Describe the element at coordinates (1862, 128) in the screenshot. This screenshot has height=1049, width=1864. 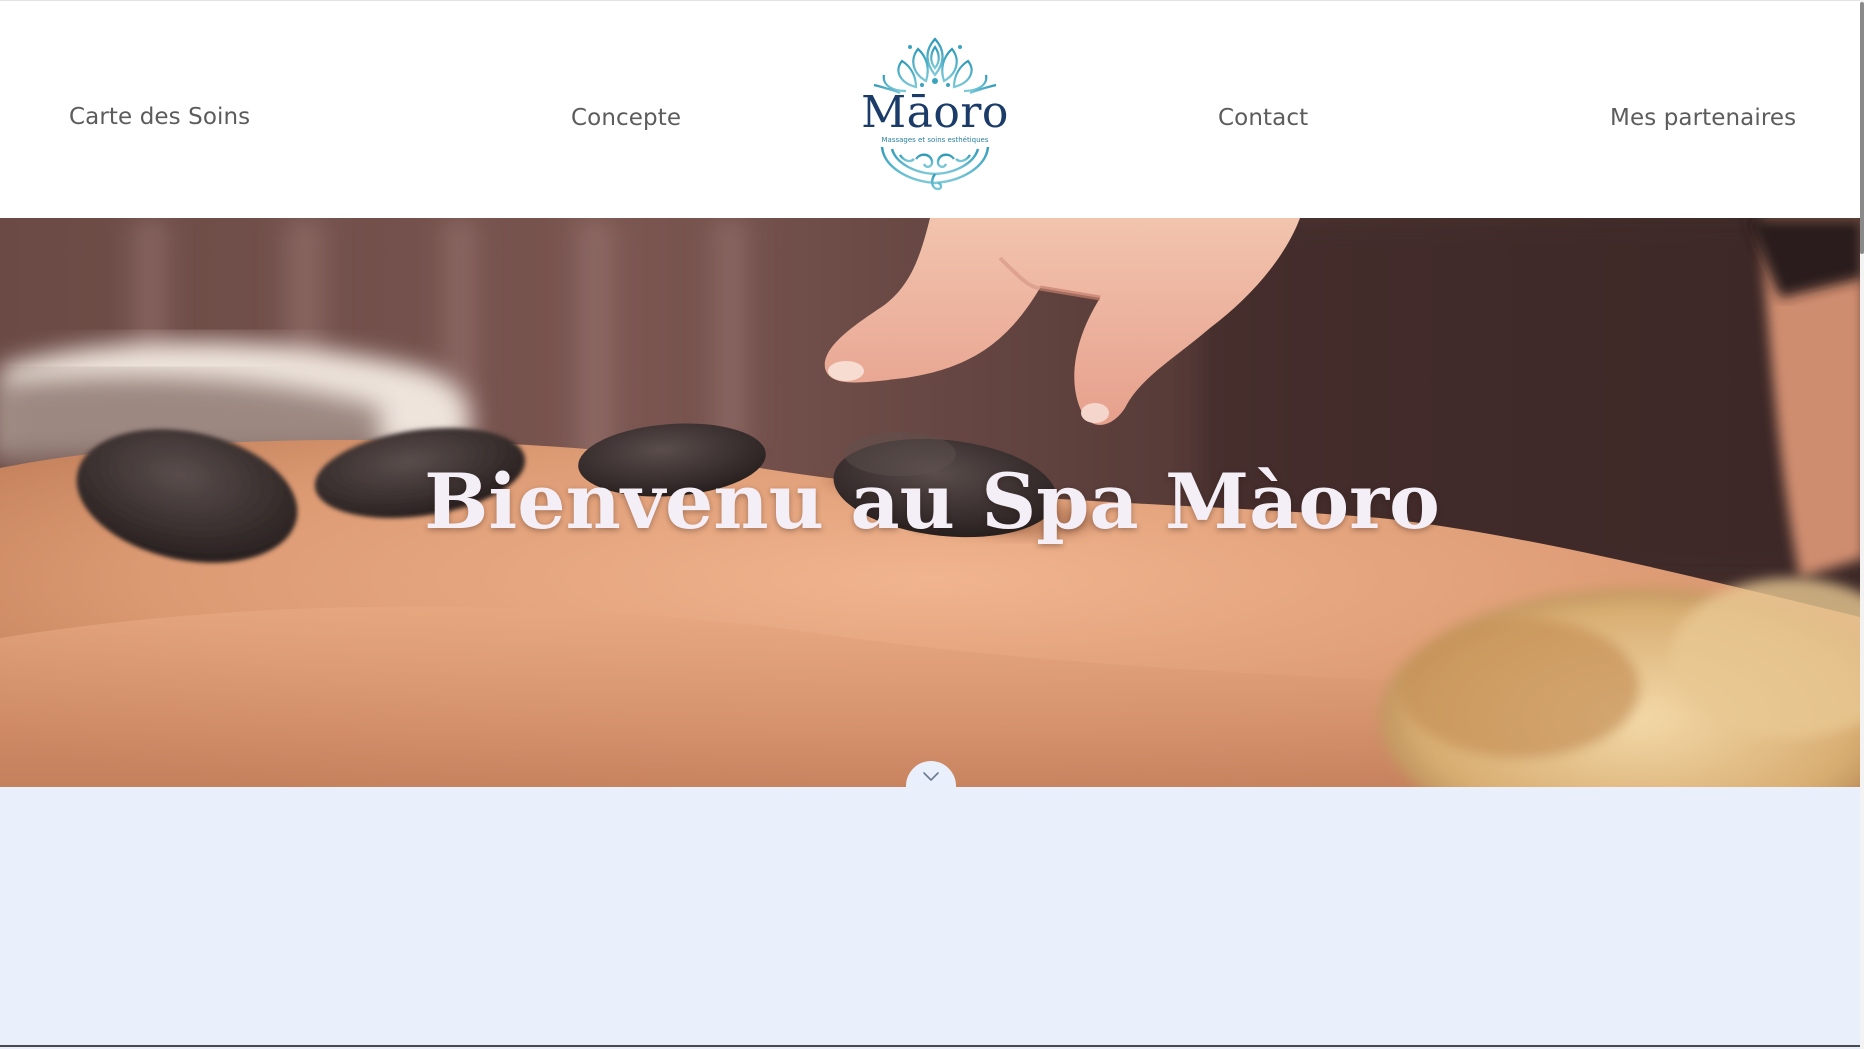
I see `scrollbar-thumb` at that location.